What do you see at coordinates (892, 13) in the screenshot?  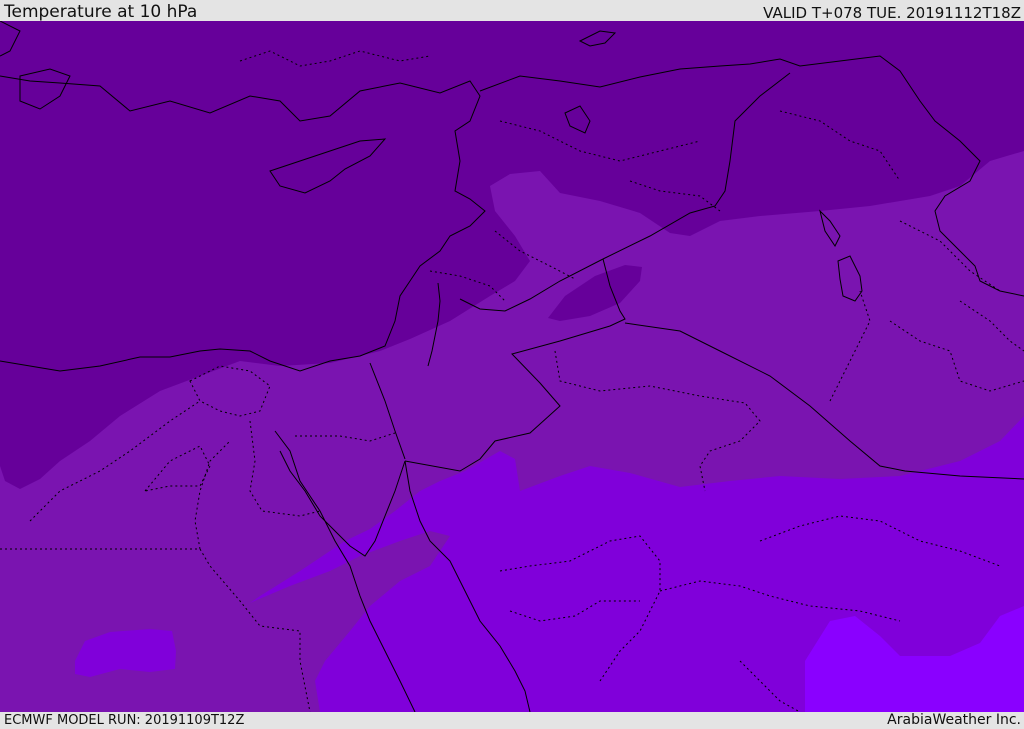 I see `valid-time-label: VALID T+078 TUE. 20191112T18Z` at bounding box center [892, 13].